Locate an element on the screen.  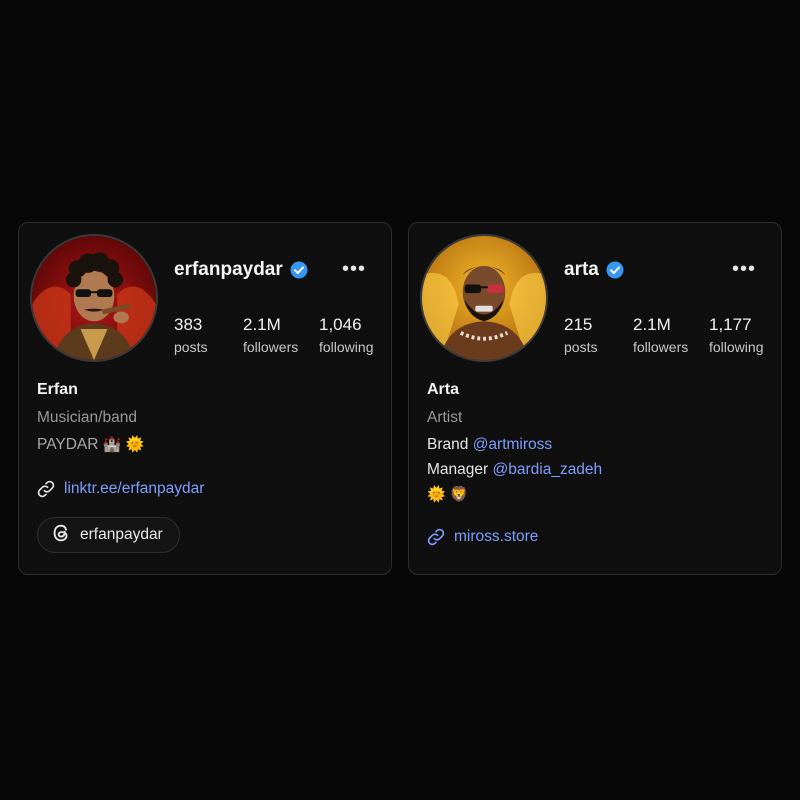
stat-following: 1,177 following is located at coordinates (736, 335).